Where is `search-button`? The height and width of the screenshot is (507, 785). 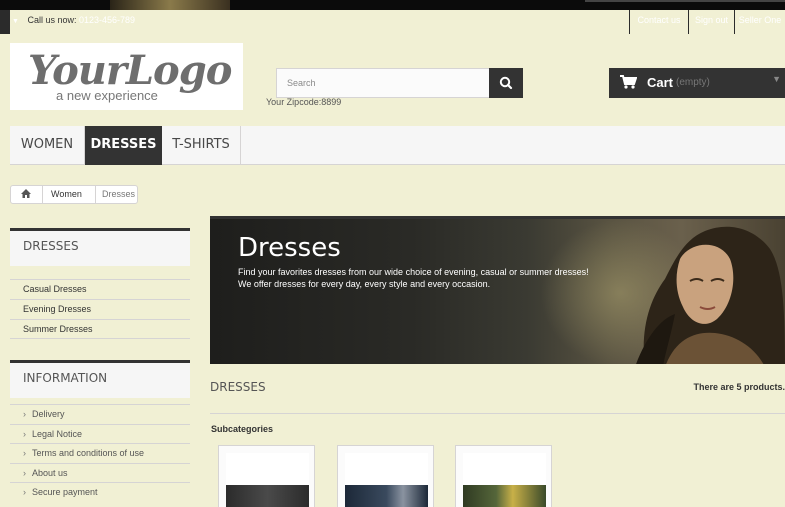
search-button is located at coordinates (506, 83).